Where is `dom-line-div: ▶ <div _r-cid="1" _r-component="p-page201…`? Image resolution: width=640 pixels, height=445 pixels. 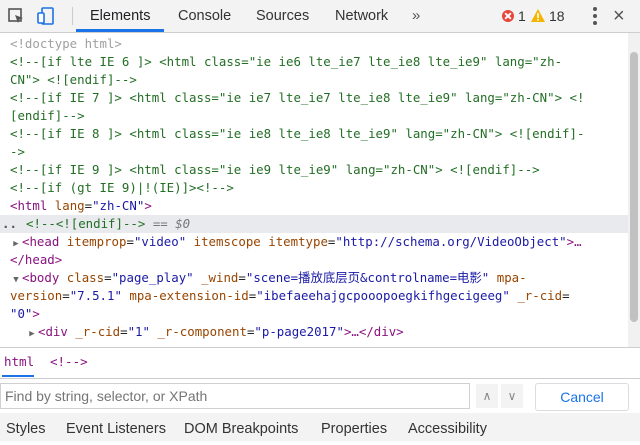
dom-line-div: ▶ <div _r-cid="1" _r-component="p-page201… is located at coordinates (327, 333).